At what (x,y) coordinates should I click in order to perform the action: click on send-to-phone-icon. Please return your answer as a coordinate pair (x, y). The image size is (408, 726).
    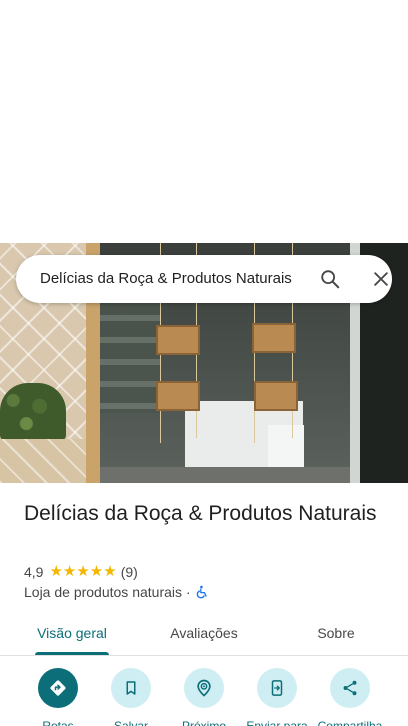
    Looking at the image, I should click on (277, 688).